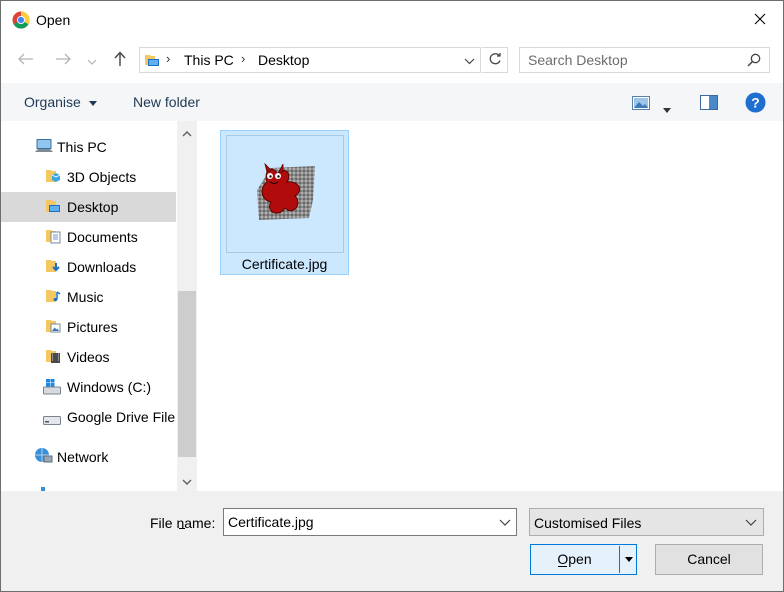 This screenshot has height=592, width=784. I want to click on sidebar-item-this-pc: This PC, so click(88, 147).